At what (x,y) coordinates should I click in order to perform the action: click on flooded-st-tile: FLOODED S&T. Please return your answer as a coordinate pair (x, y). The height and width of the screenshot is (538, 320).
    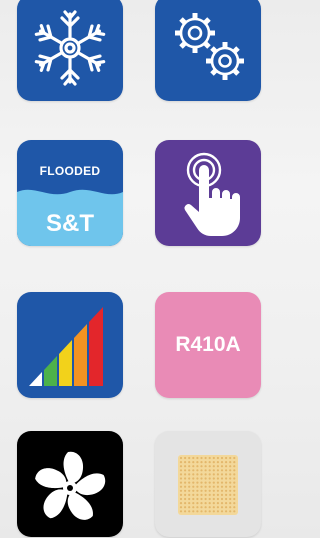
    Looking at the image, I should click on (70, 193).